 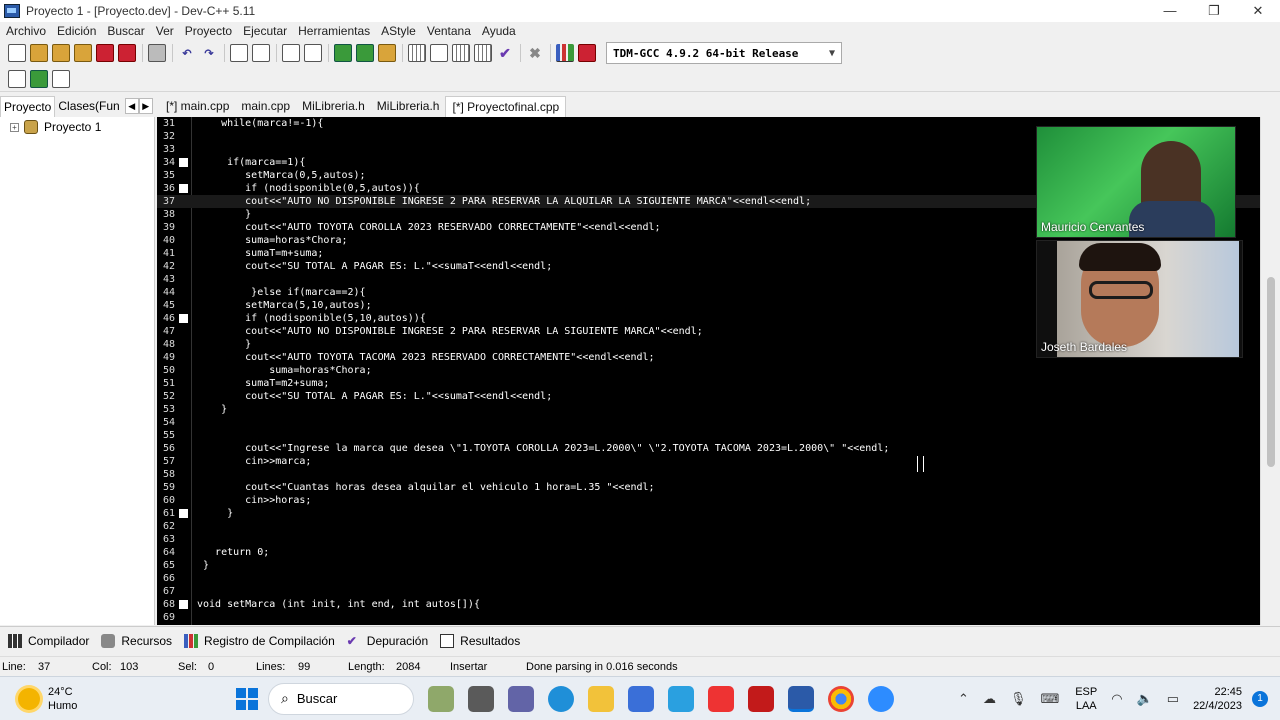 What do you see at coordinates (83, 53) in the screenshot?
I see `save-all-icon` at bounding box center [83, 53].